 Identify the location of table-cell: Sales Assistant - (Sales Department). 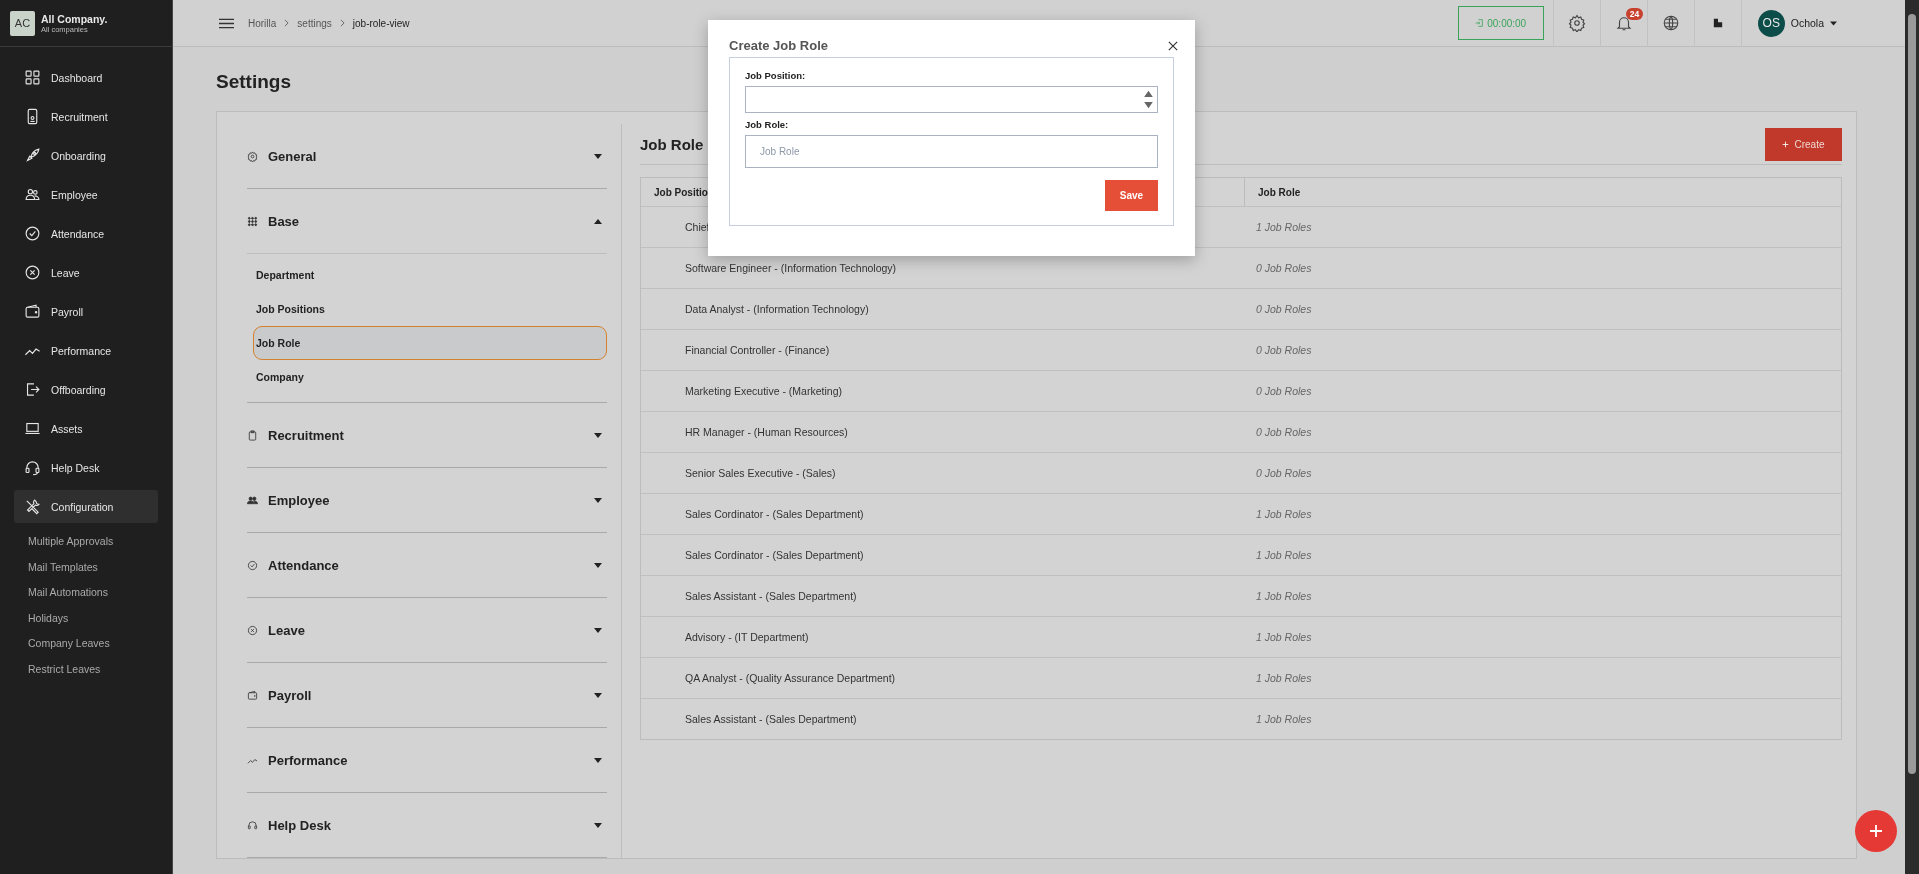
(771, 719).